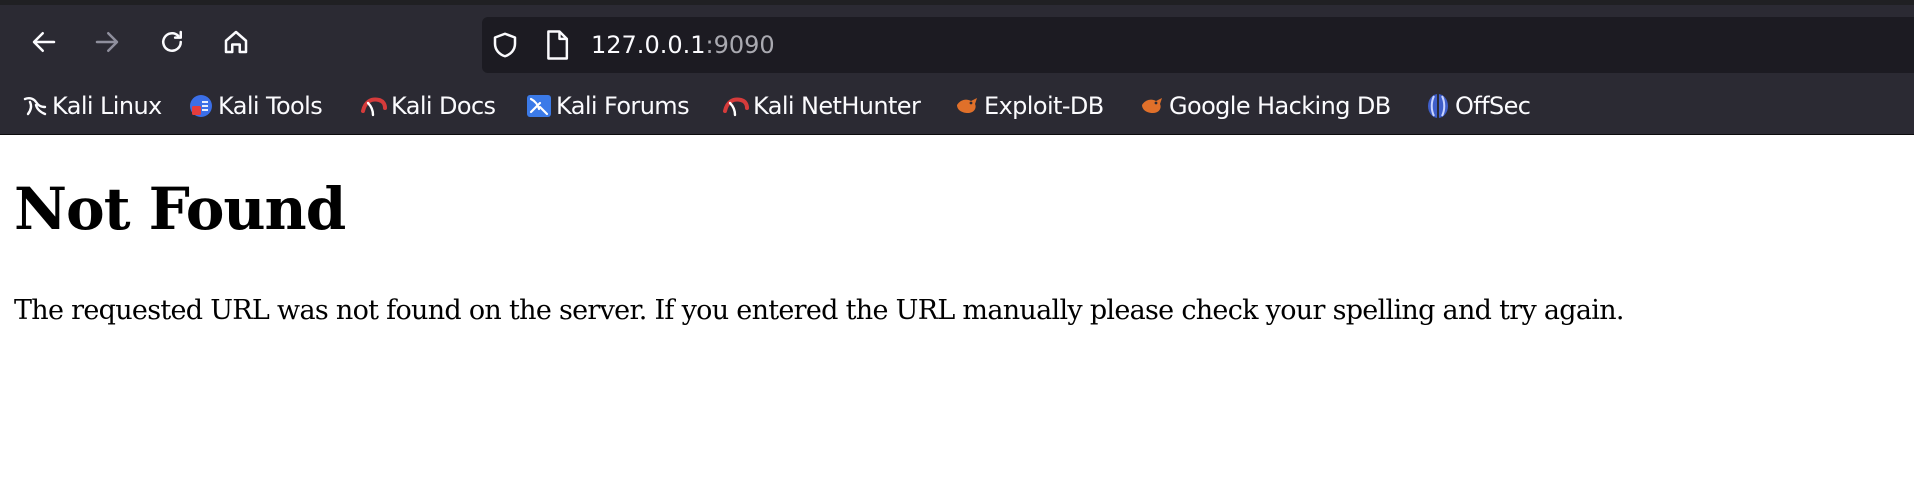 This screenshot has width=1914, height=498. I want to click on page-icon, so click(557, 45).